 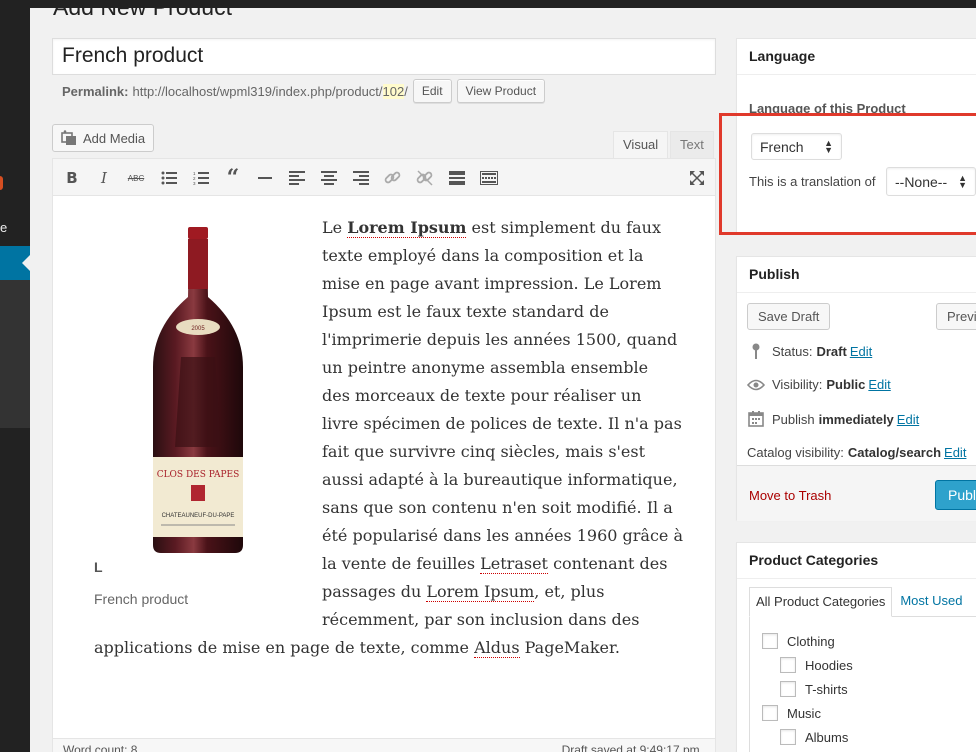 I want to click on text-segment: PageMaker., so click(x=569, y=647).